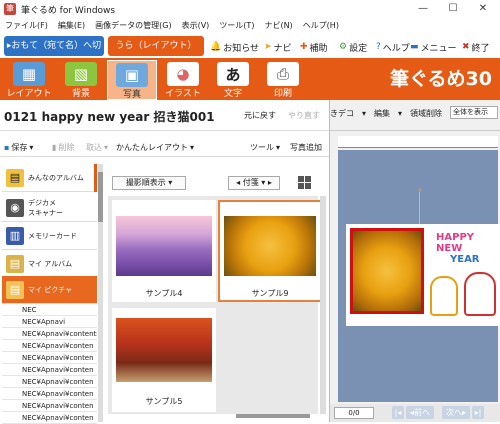 The image size is (500, 424). I want to click on autumn-photo, so click(164, 350).